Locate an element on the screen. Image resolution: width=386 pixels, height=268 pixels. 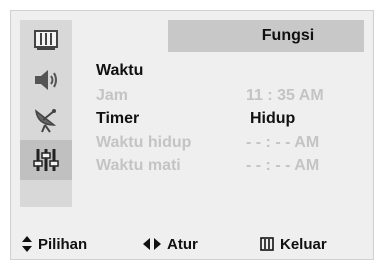
menu-sidebar is located at coordinates (46, 113).